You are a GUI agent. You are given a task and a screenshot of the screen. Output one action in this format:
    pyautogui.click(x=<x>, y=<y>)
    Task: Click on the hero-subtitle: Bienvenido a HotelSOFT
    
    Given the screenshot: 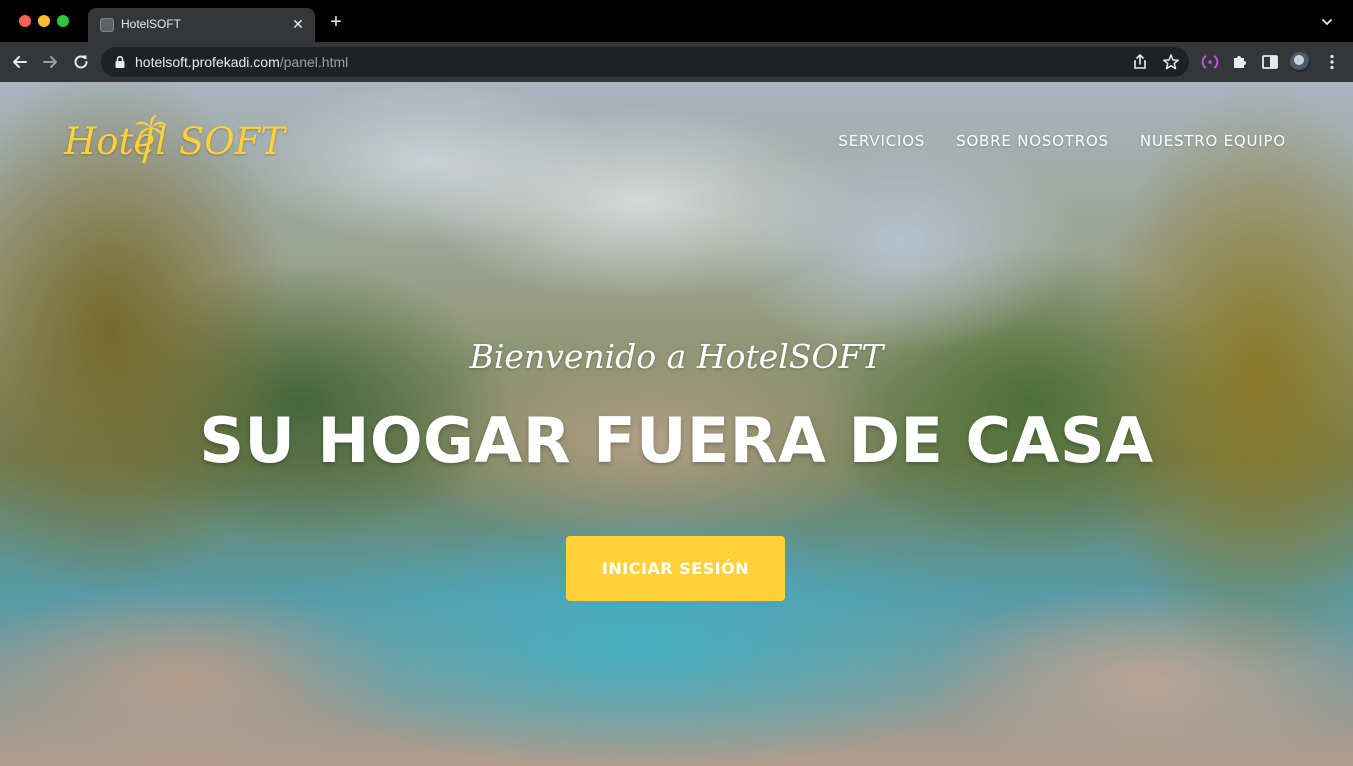 What is the action you would take?
    pyautogui.click(x=676, y=356)
    